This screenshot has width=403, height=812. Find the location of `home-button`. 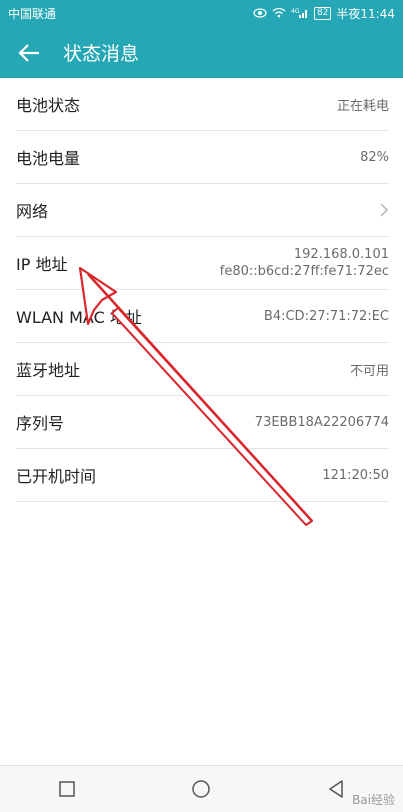

home-button is located at coordinates (201, 789).